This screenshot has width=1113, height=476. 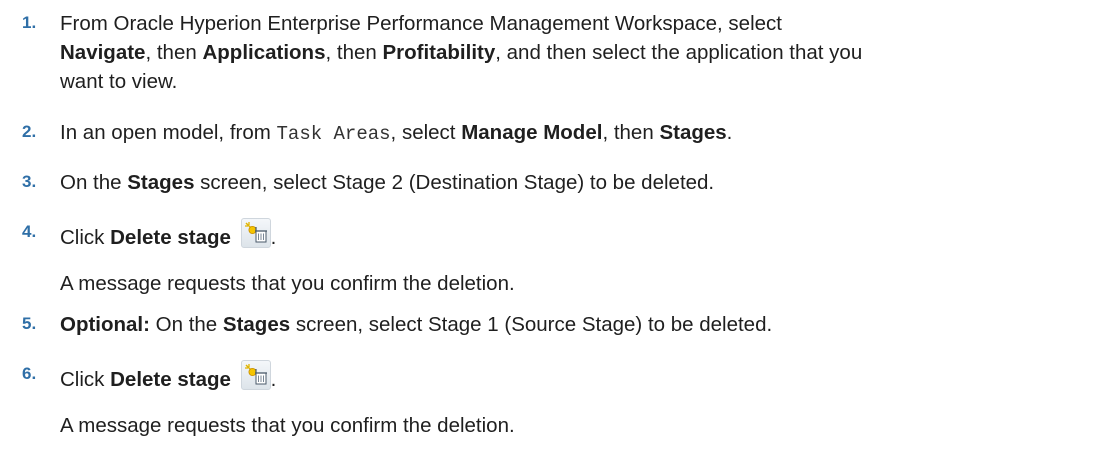 I want to click on menu-navigate: Navigate, so click(x=103, y=52).